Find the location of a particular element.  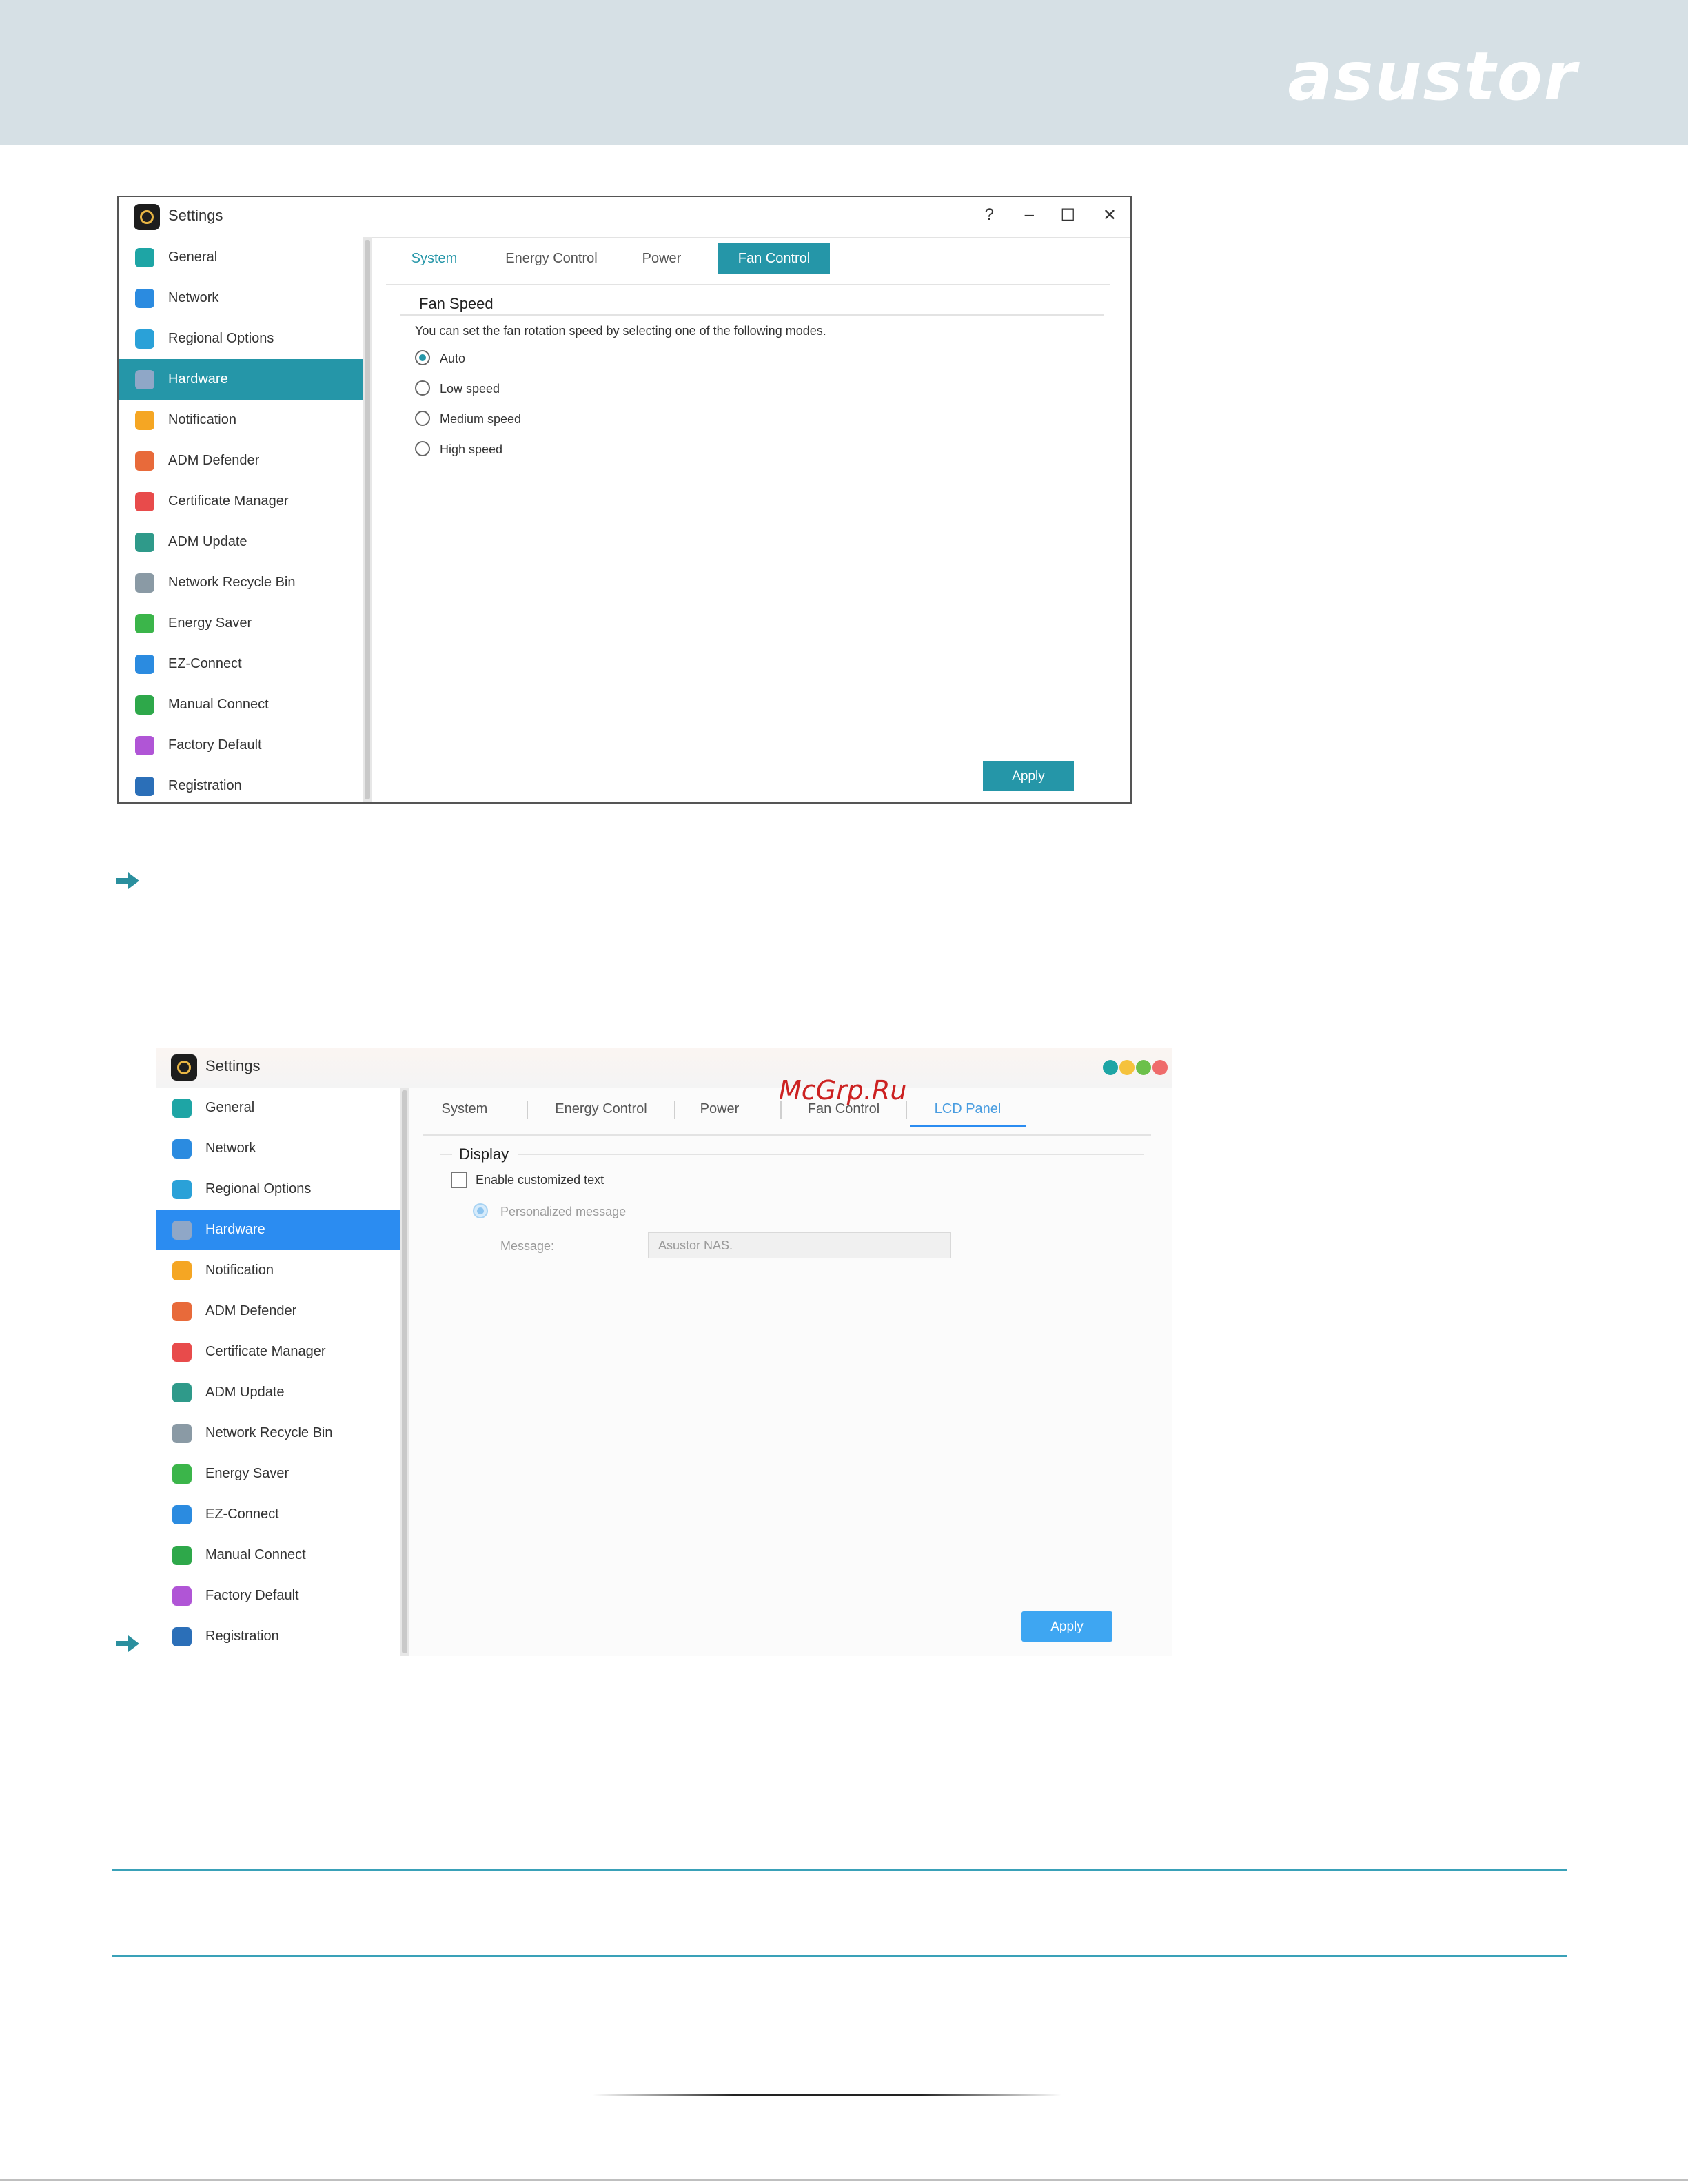

minimize-icon: – is located at coordinates (1029, 215).